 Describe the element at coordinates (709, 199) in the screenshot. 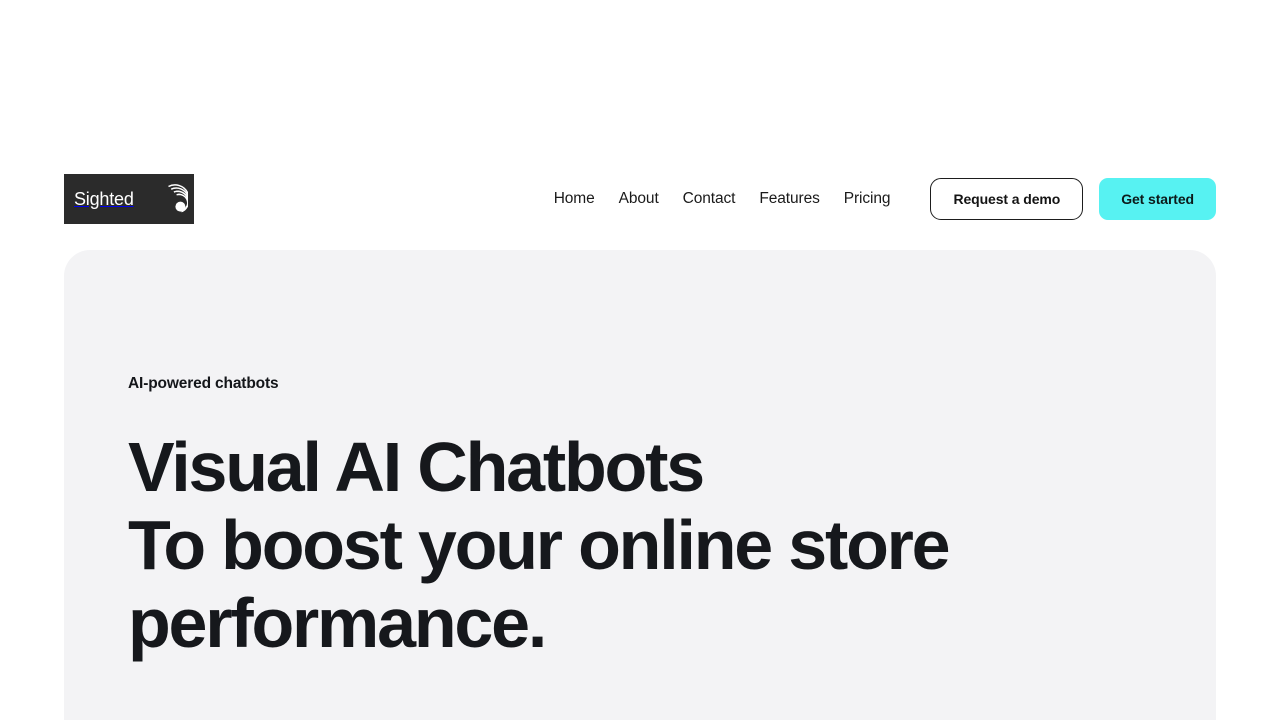

I see `nav-item-contact: Contact` at that location.